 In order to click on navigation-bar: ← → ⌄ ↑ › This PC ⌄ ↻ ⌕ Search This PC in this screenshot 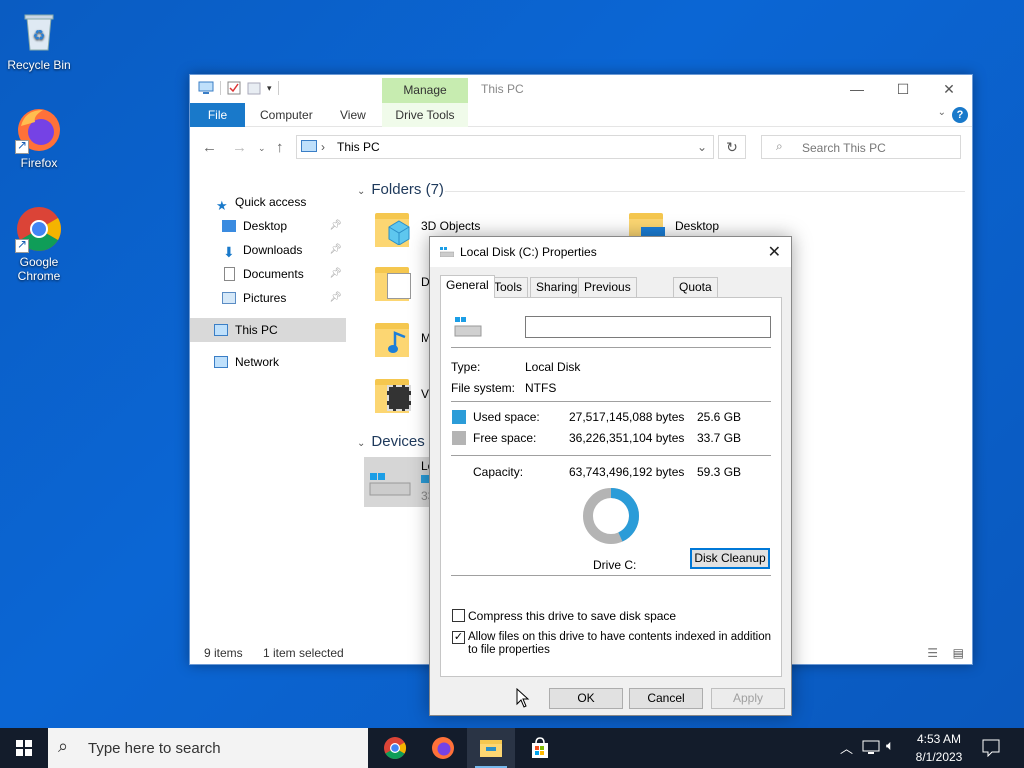, I will do `click(581, 147)`.